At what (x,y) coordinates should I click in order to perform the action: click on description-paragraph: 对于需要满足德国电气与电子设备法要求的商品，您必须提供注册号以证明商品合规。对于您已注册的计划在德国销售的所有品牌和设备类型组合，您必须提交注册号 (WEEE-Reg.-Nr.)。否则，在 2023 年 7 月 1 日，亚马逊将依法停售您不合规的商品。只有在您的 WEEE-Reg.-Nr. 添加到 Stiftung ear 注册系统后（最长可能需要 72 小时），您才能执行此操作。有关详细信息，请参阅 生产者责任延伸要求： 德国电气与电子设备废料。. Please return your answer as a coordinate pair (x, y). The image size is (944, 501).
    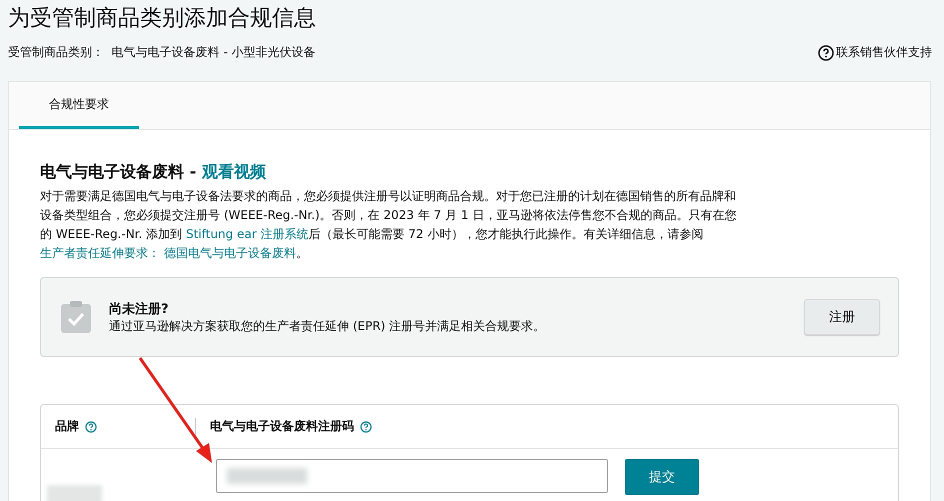
    Looking at the image, I should click on (389, 225).